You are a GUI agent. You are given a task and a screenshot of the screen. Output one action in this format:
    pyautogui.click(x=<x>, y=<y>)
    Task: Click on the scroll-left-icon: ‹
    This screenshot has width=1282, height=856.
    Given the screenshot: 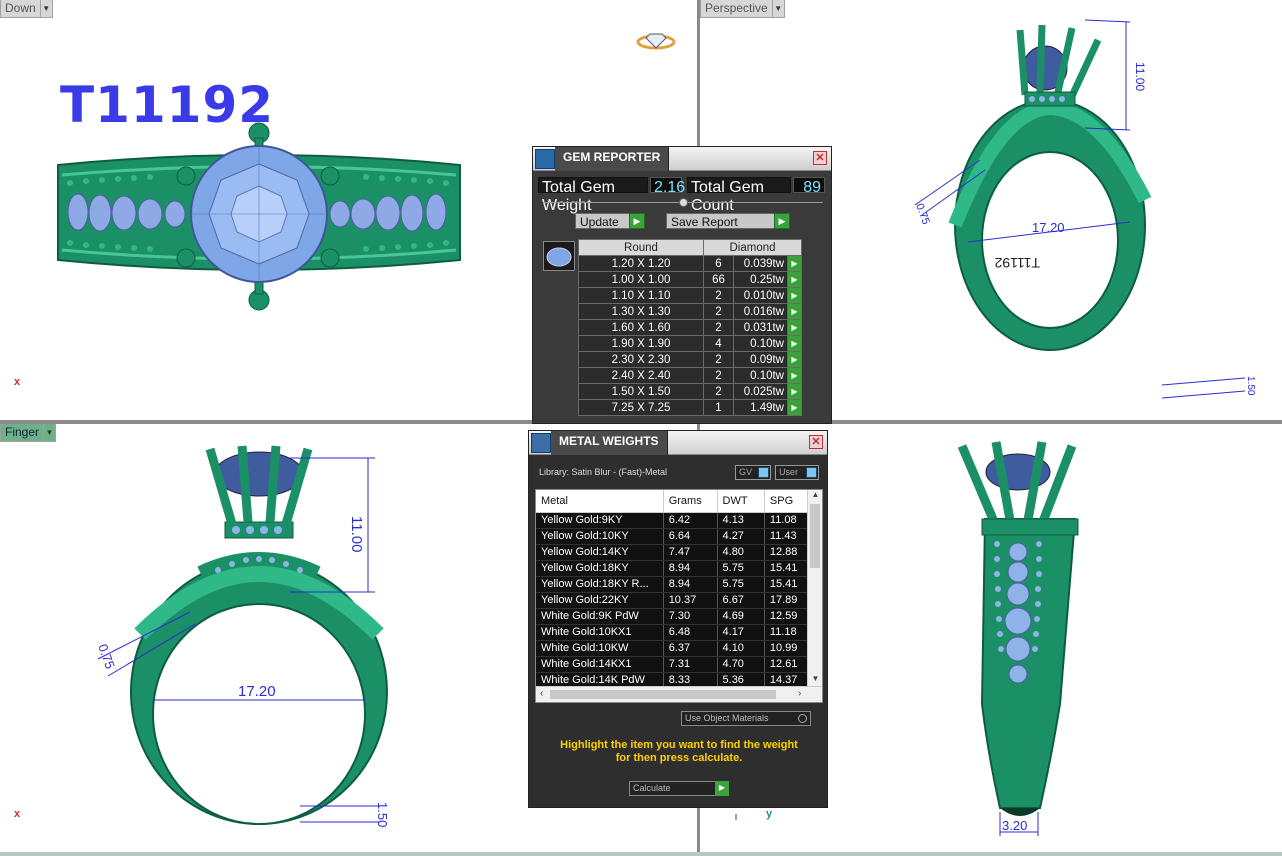 What is the action you would take?
    pyautogui.click(x=541, y=693)
    